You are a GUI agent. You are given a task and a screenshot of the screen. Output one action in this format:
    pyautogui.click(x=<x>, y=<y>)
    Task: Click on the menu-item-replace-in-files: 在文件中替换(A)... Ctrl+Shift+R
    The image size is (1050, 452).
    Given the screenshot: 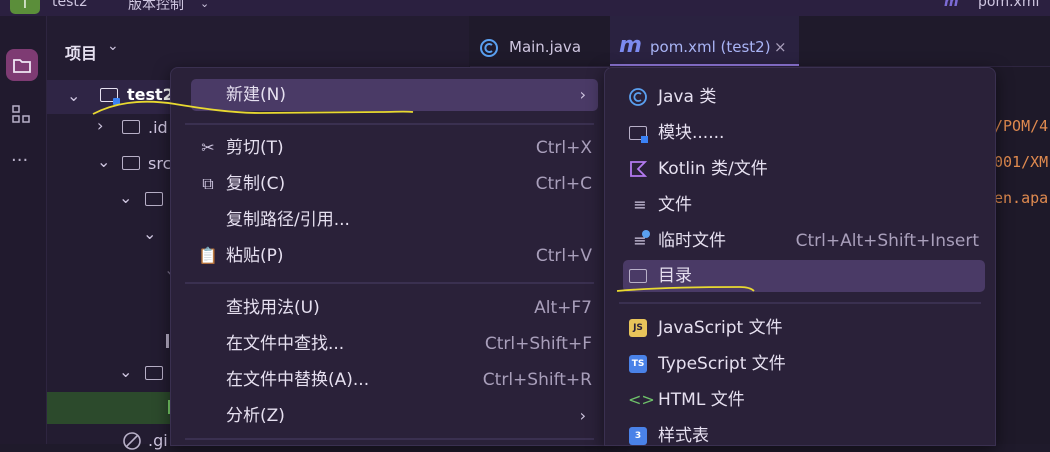 What is the action you would take?
    pyautogui.click(x=394, y=380)
    